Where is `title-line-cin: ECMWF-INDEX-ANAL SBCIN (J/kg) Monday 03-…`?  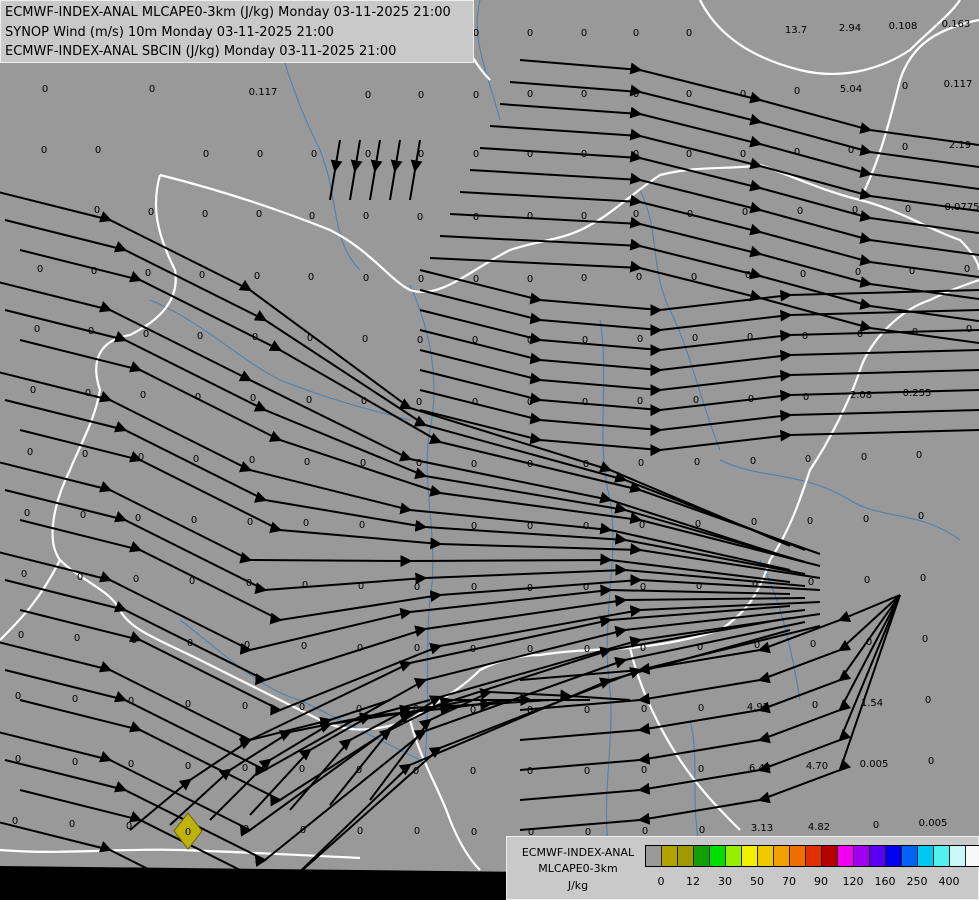 title-line-cin: ECMWF-INDEX-ANAL SBCIN (J/kg) Monday 03-… is located at coordinates (201, 51).